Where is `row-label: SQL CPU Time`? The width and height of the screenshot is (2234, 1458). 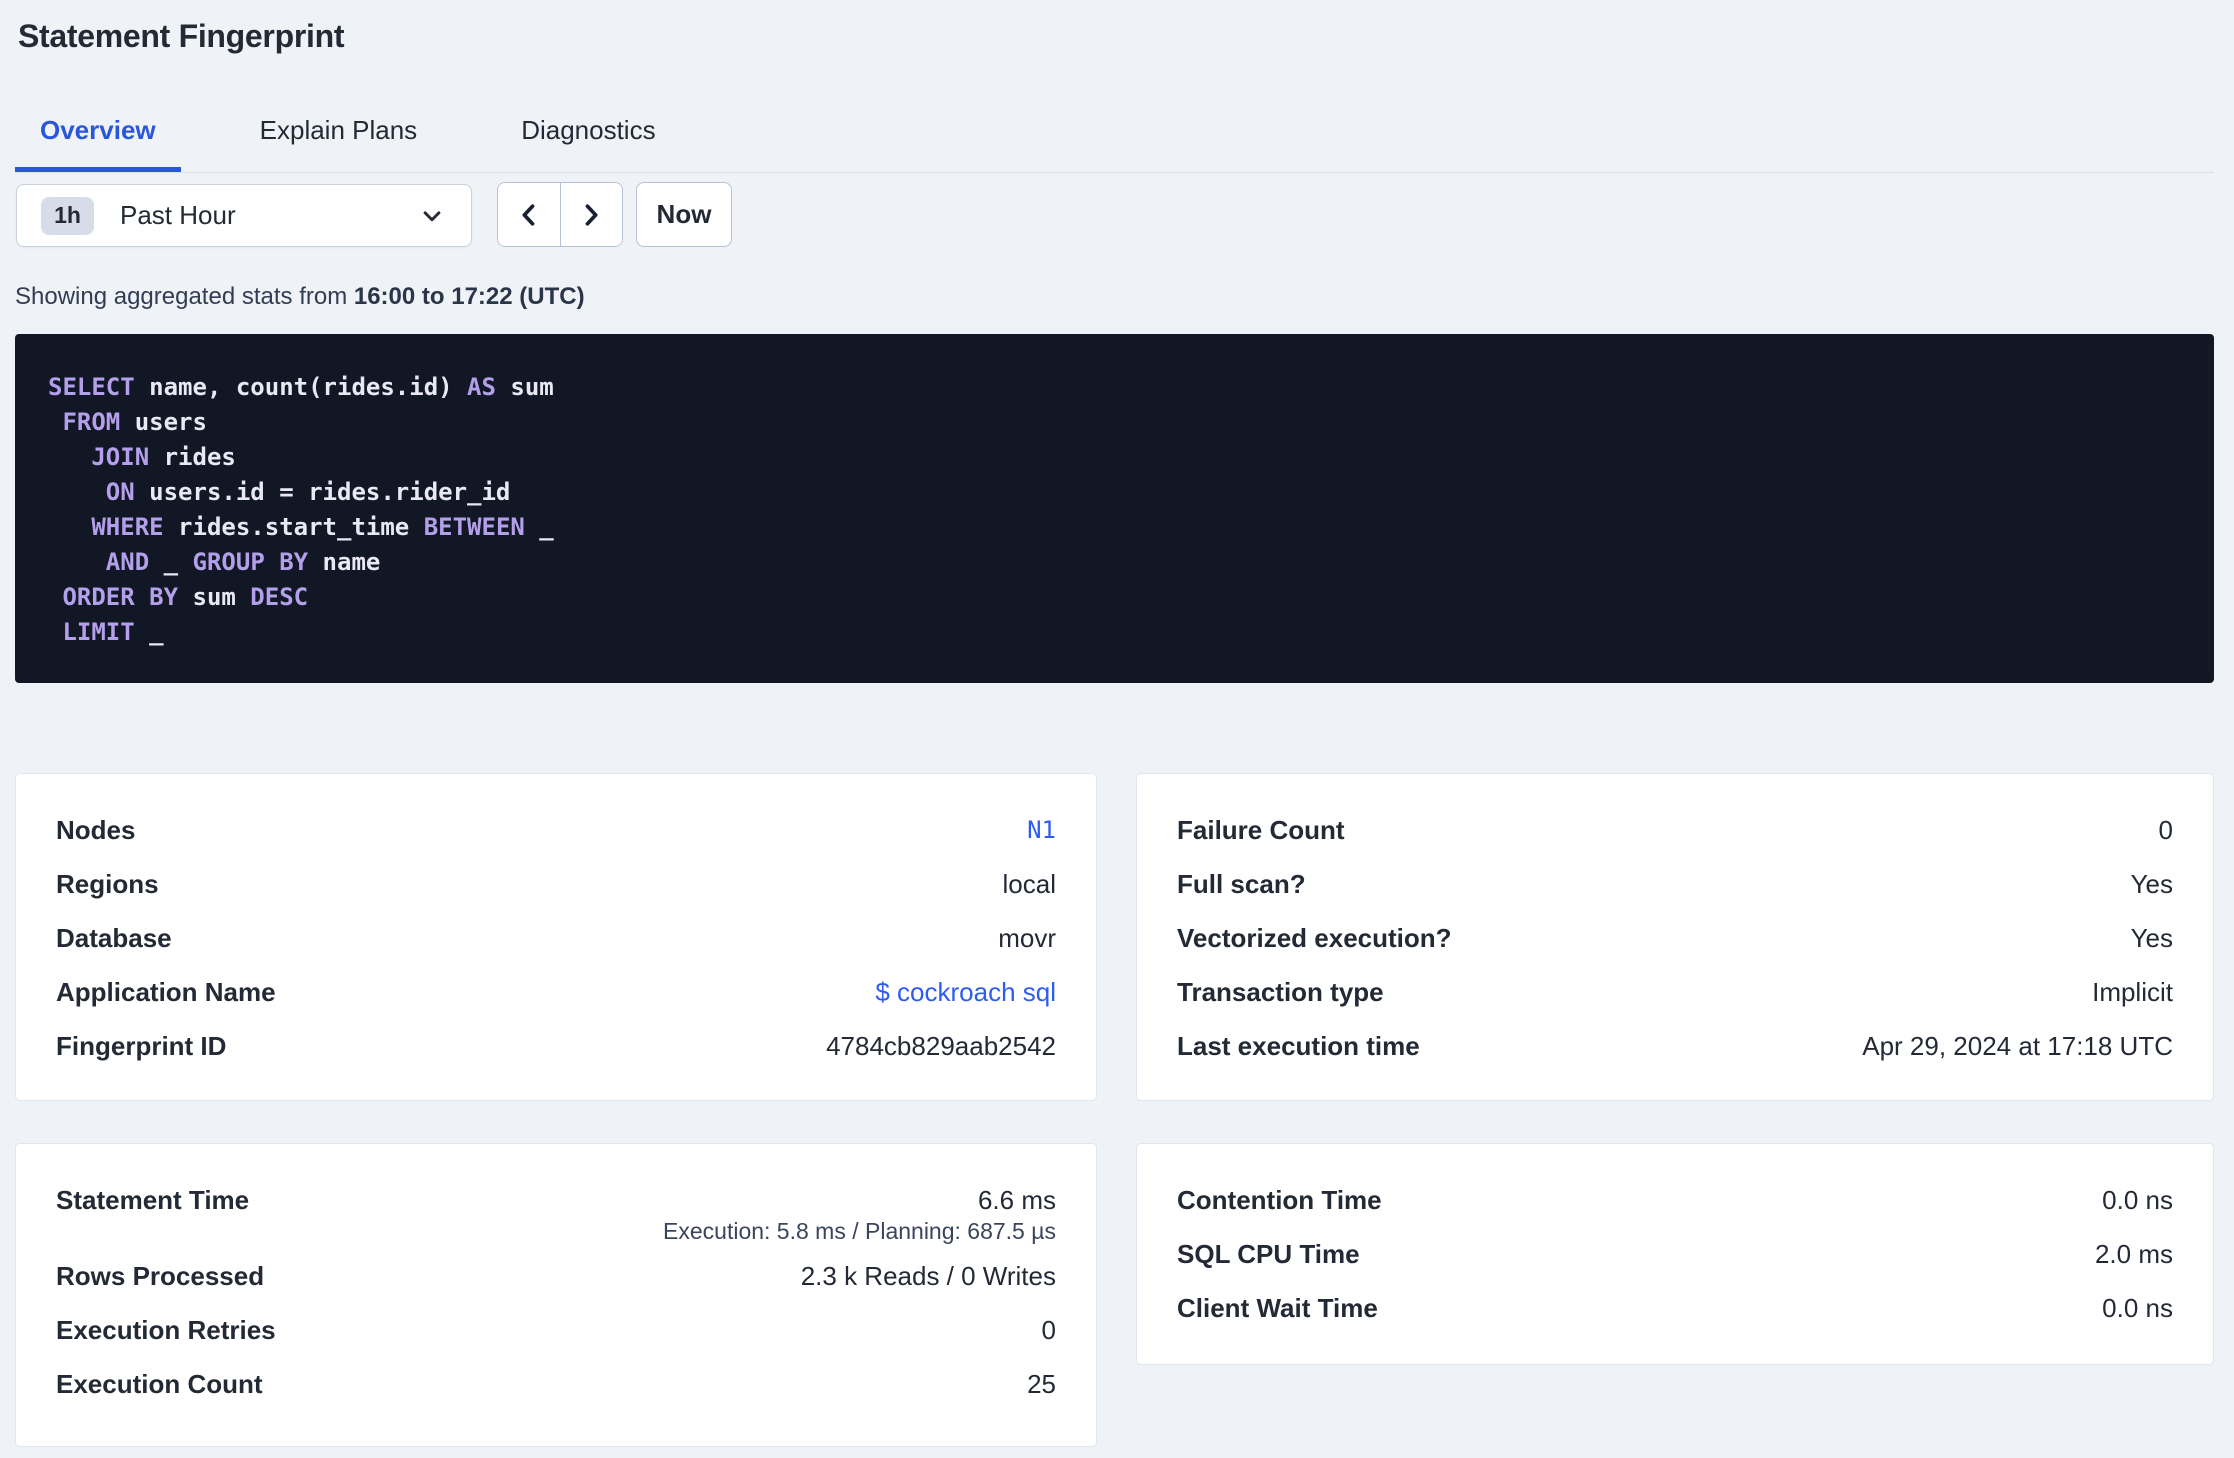 row-label: SQL CPU Time is located at coordinates (1268, 1253).